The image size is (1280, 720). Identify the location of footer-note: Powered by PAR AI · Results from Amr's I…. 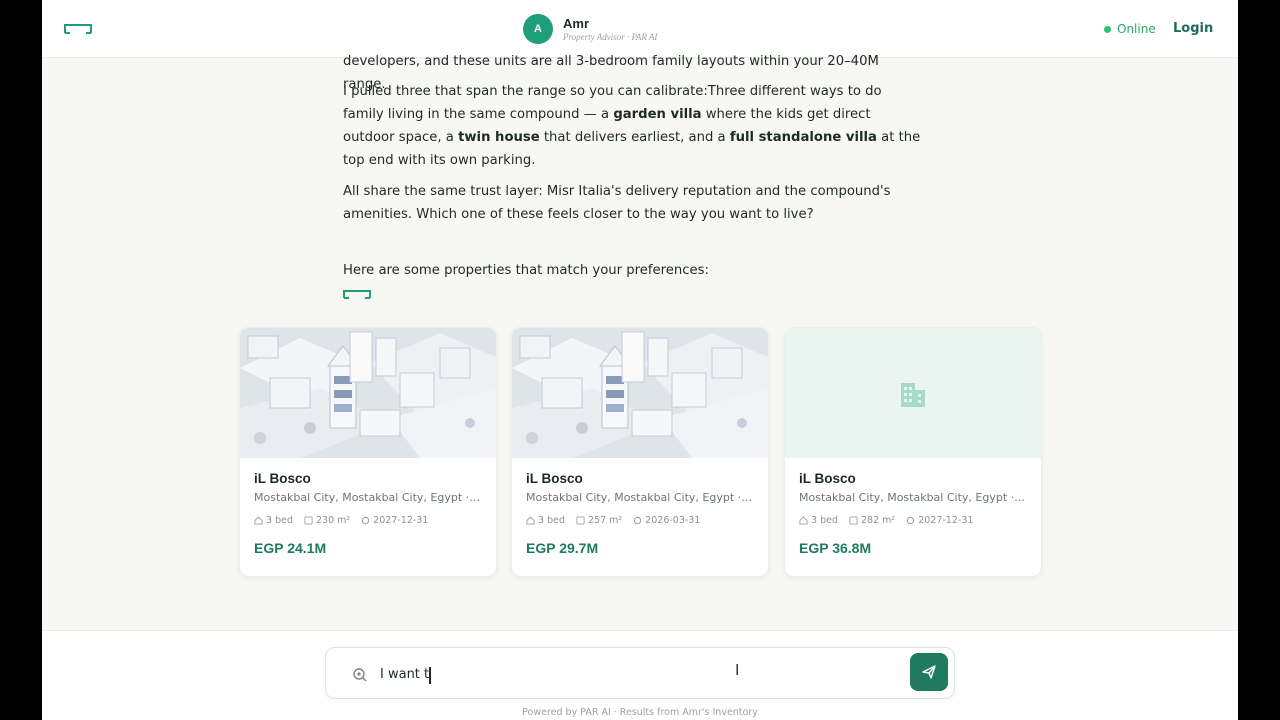
(640, 712).